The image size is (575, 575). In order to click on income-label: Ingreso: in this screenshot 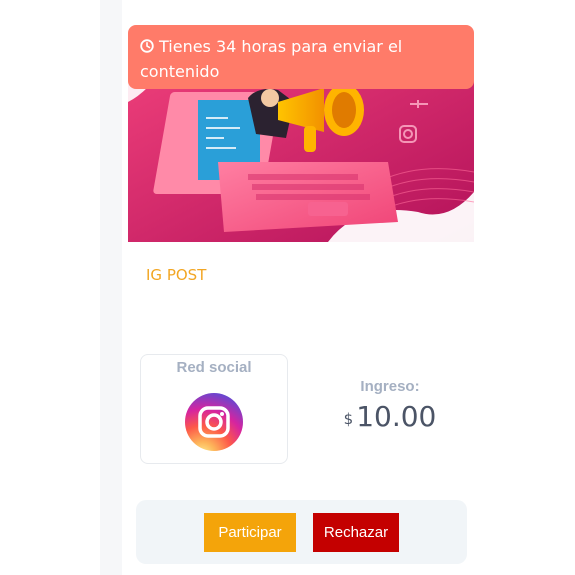, I will do `click(390, 386)`.